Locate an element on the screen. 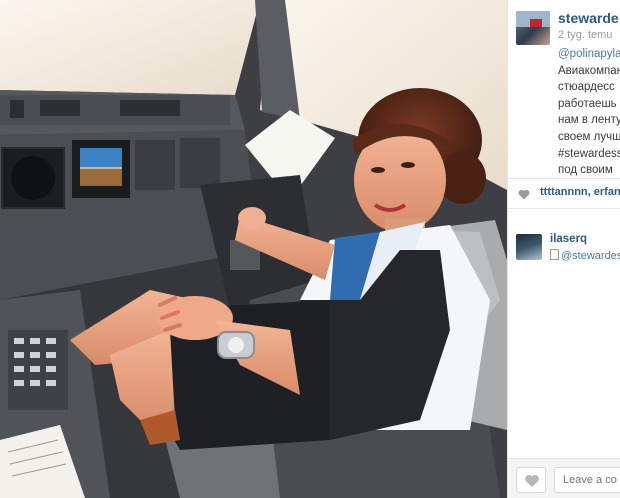  heart-icon is located at coordinates (524, 196).